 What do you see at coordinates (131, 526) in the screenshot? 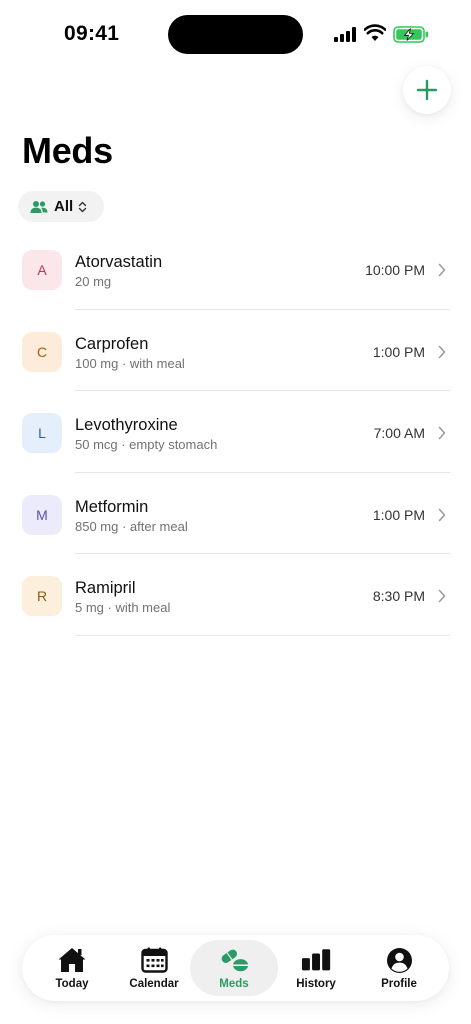
I see `med-detail: 850 mg · after meal` at bounding box center [131, 526].